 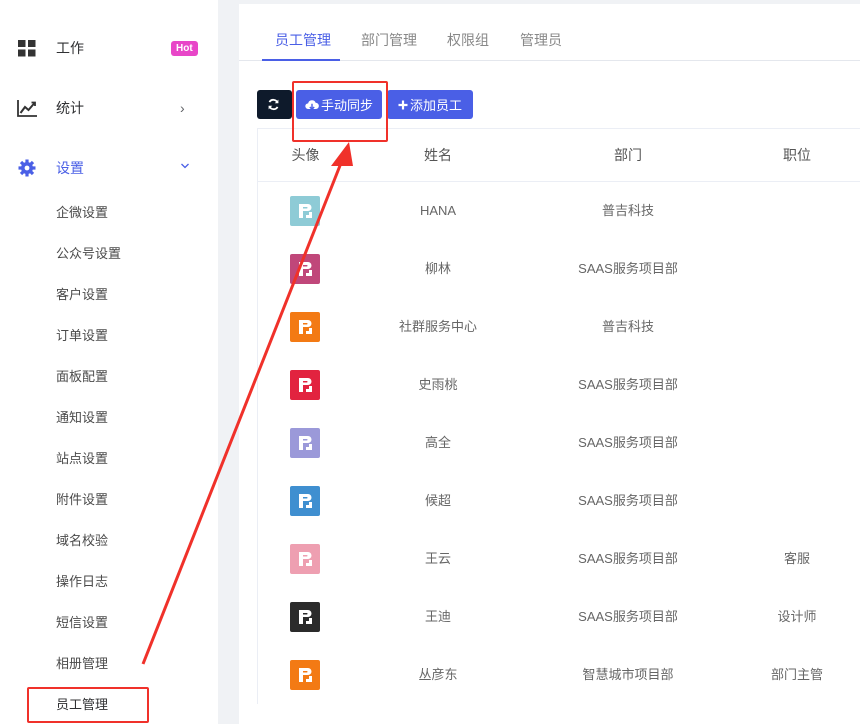 I want to click on sub-item-site-settings: 站点设置, so click(x=109, y=458).